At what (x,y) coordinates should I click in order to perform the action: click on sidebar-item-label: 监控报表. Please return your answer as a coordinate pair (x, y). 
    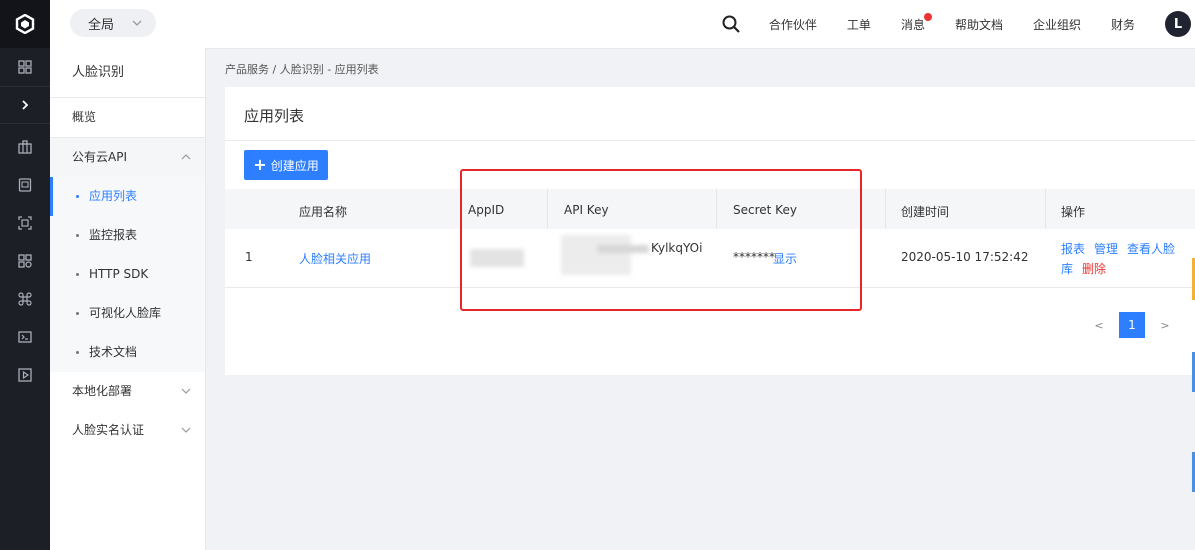
    Looking at the image, I should click on (113, 235).